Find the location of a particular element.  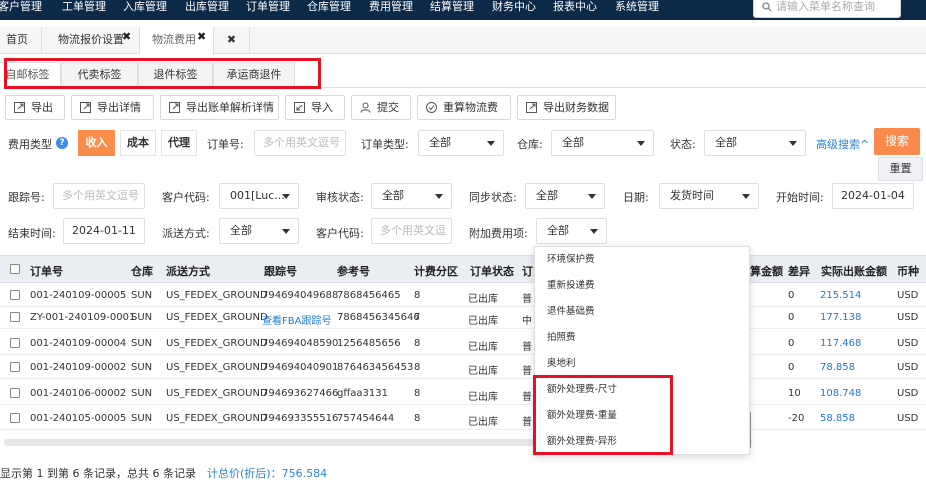

export-details-button: 导出详情 is located at coordinates (112, 107).